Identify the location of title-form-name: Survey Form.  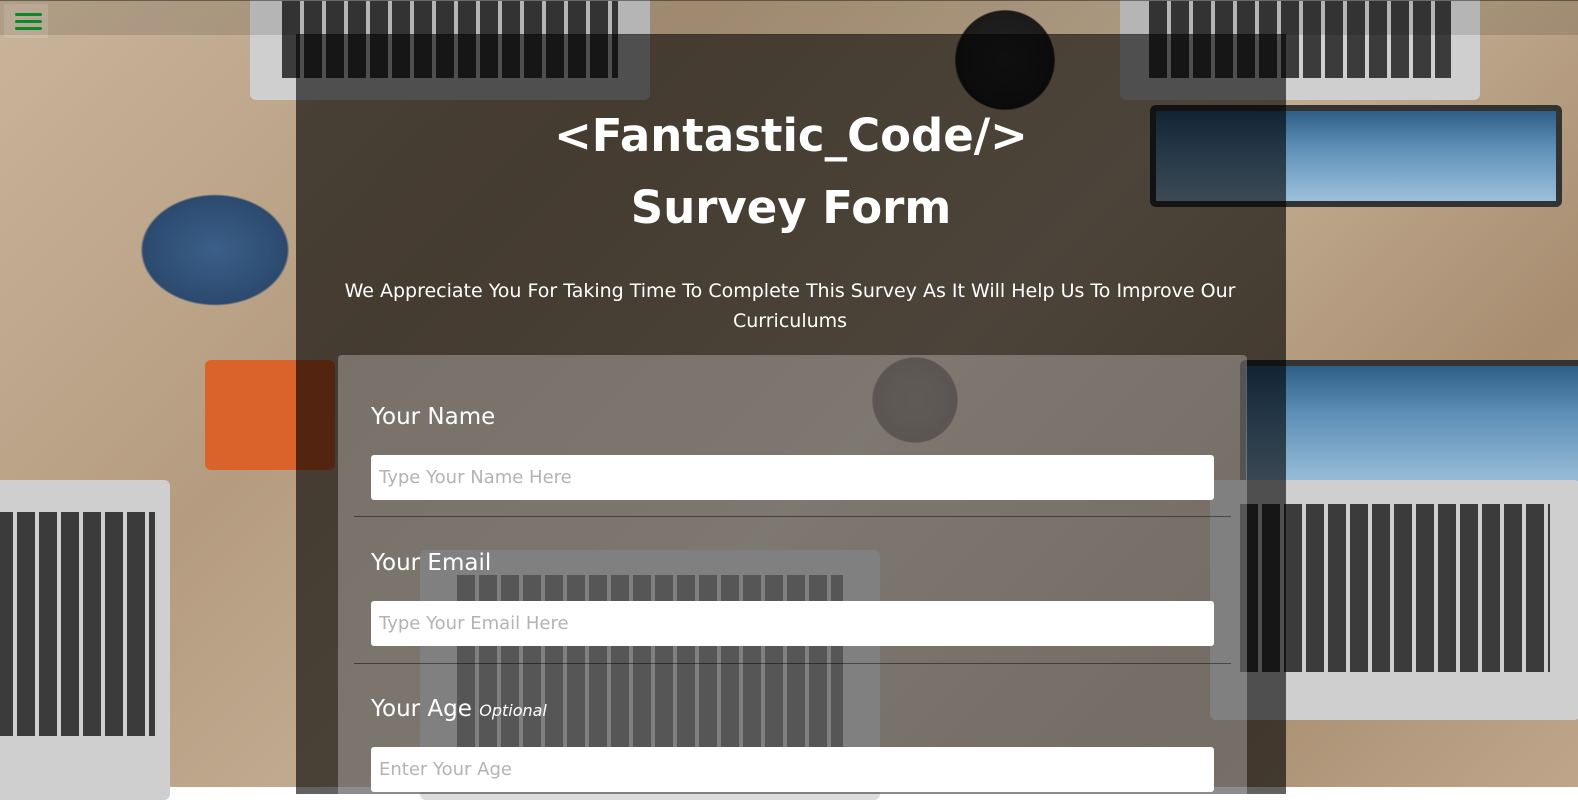
(791, 207).